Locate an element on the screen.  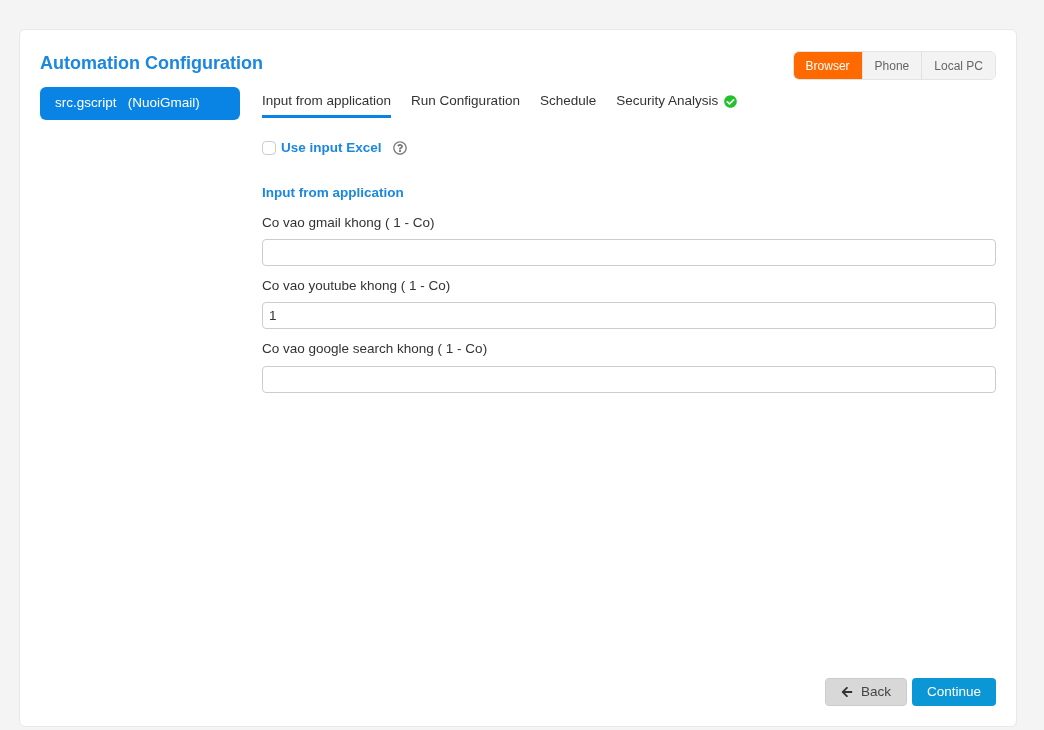
section-title: Input from application is located at coordinates (333, 192).